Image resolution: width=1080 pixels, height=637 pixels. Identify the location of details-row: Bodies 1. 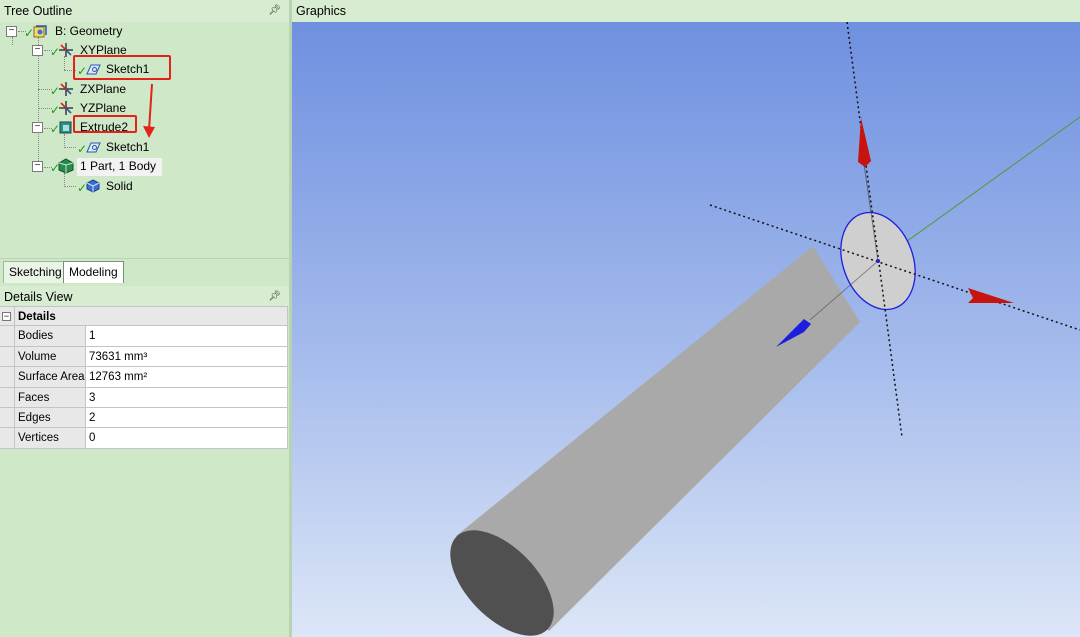
(144, 336).